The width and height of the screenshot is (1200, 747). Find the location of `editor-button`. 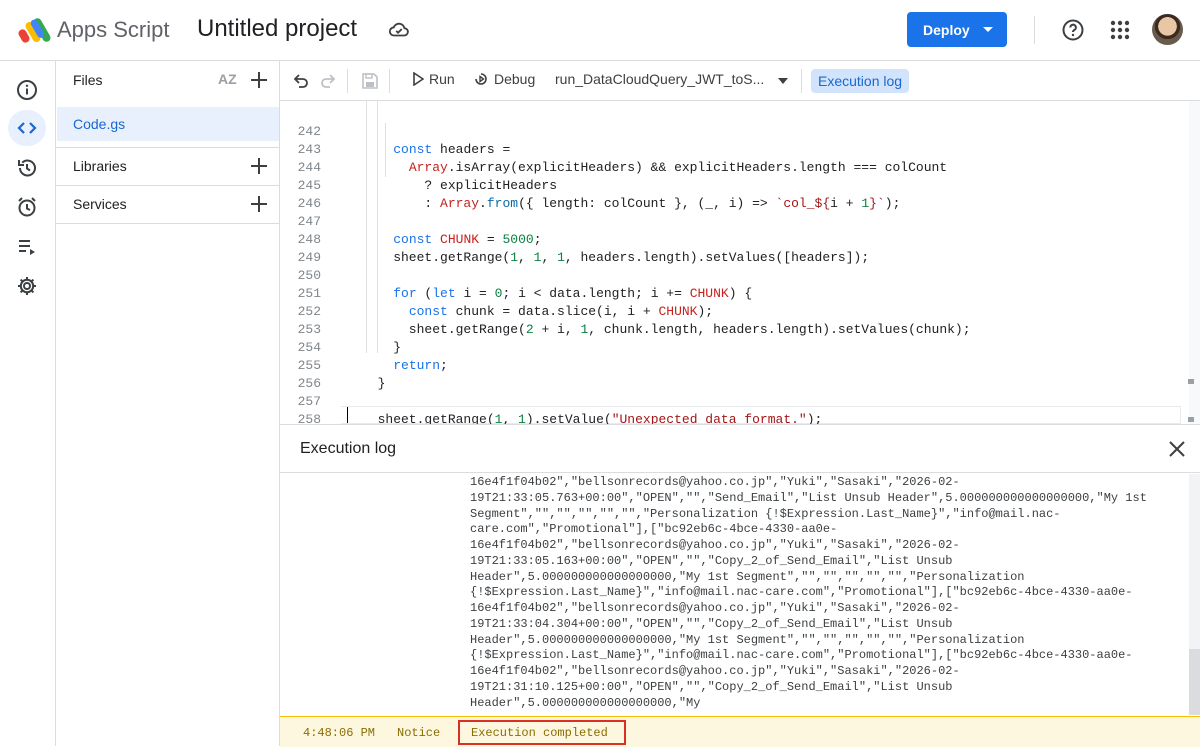

editor-button is located at coordinates (27, 128).